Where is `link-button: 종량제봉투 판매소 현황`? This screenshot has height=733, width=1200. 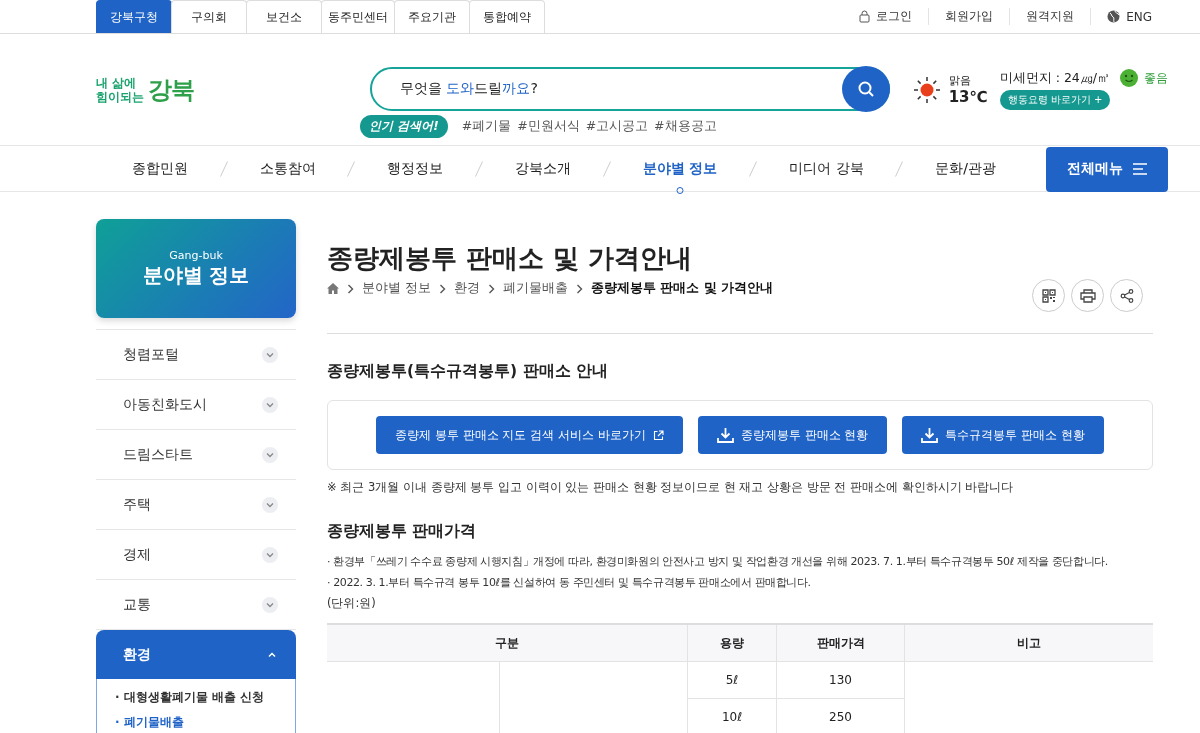
link-button: 종량제봉투 판매소 현황 is located at coordinates (792, 435).